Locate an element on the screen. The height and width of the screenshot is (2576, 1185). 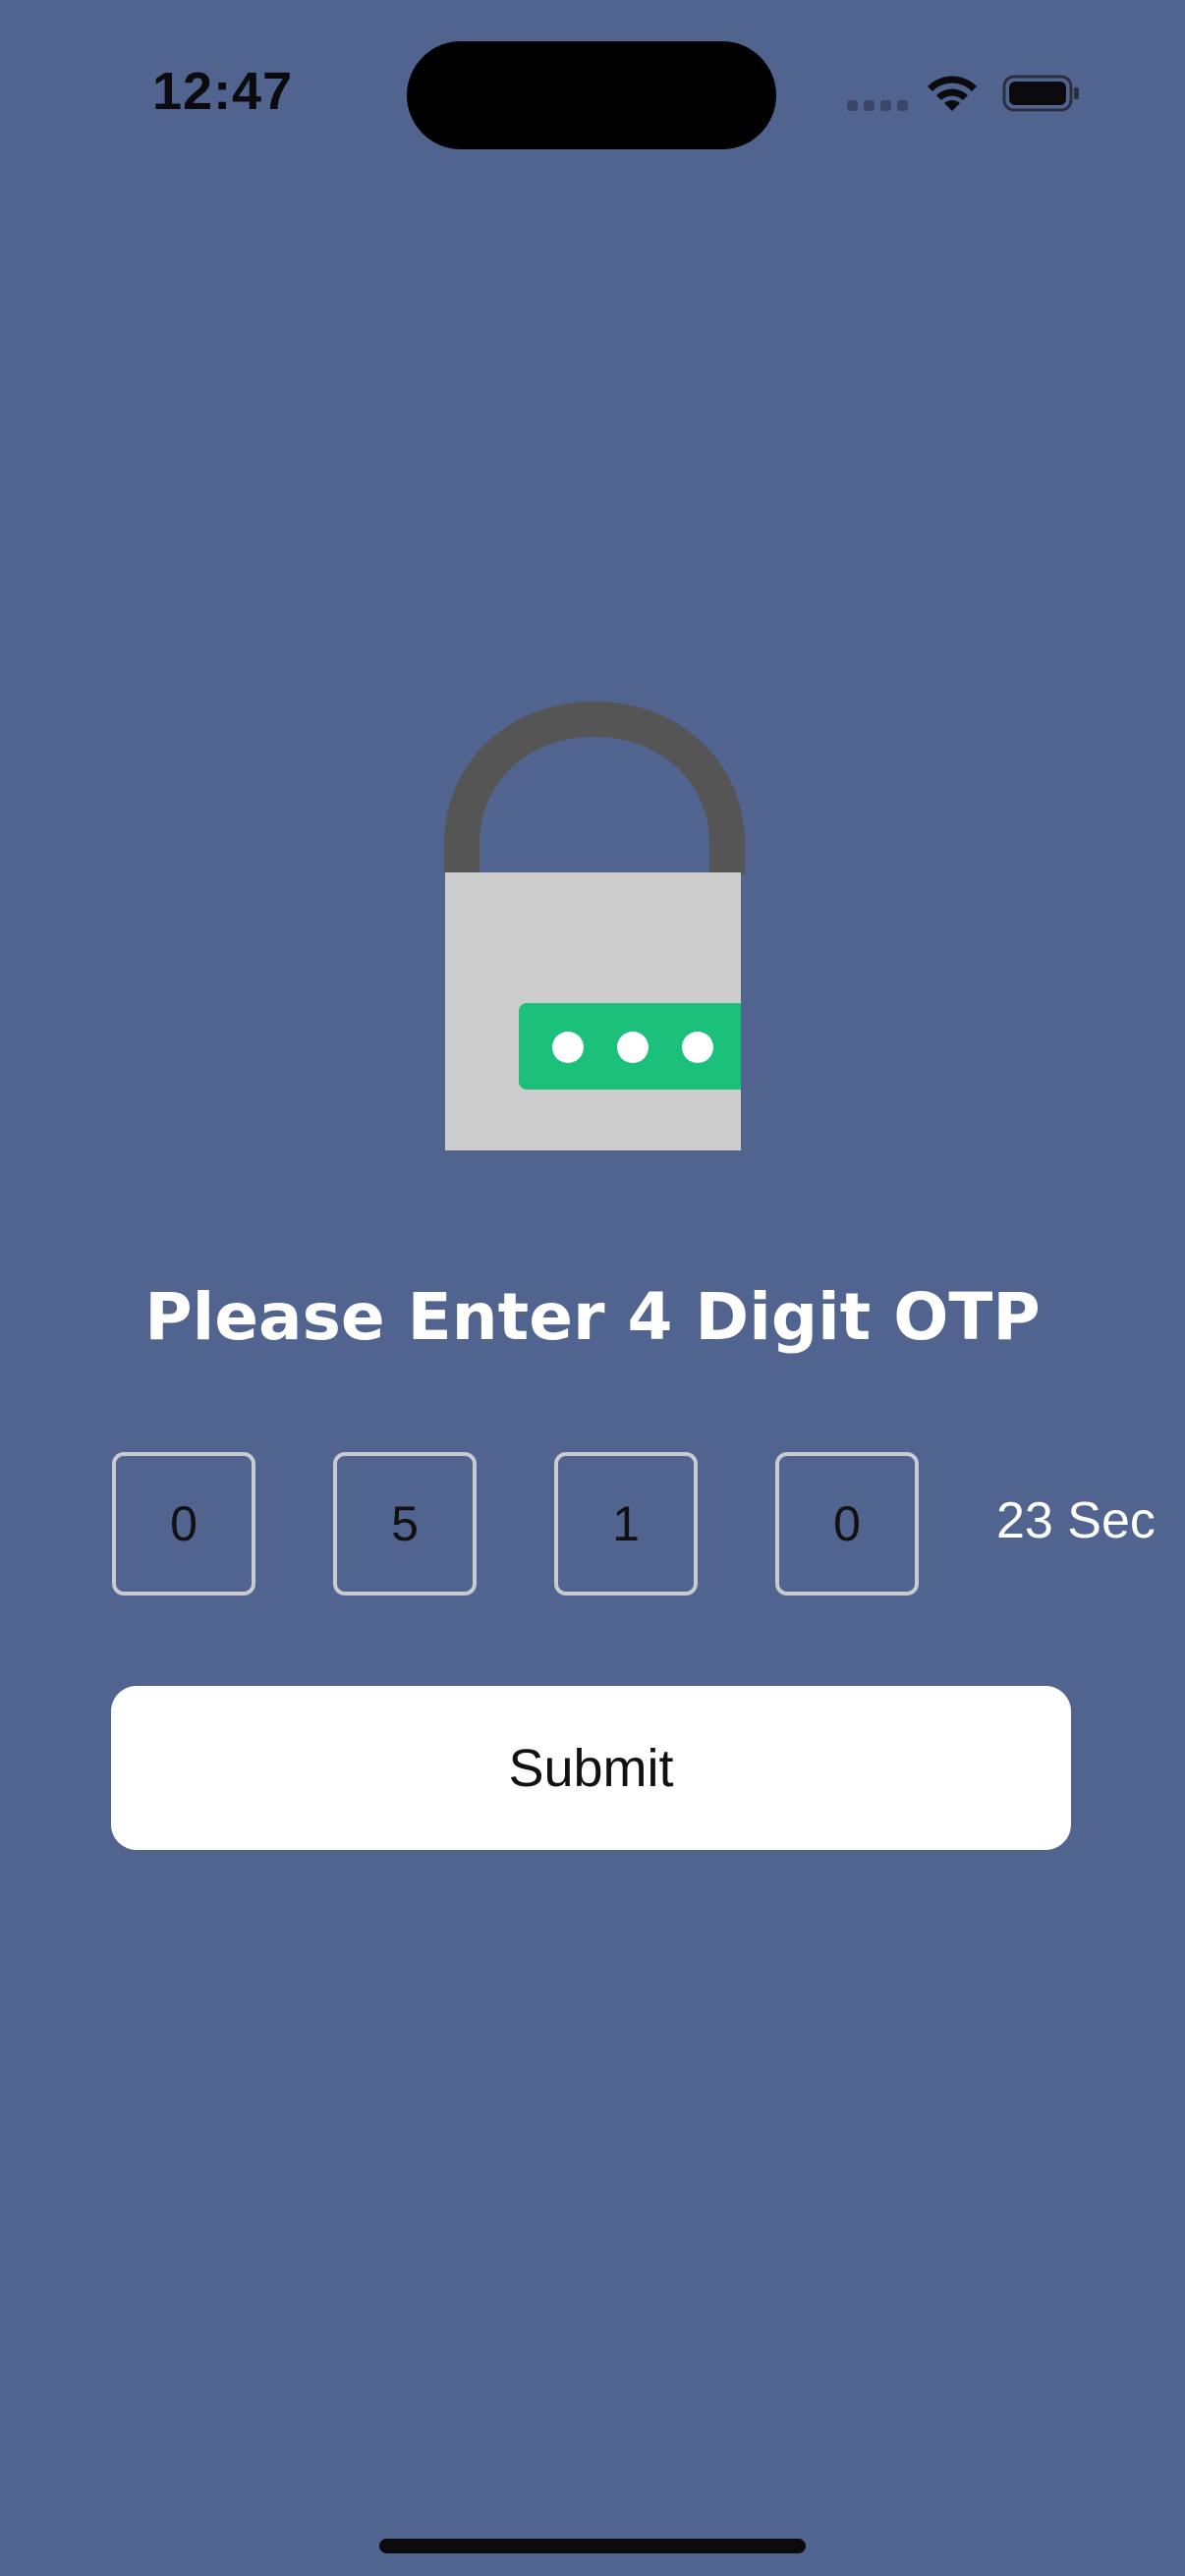
padlock-password-icon is located at coordinates (594, 926).